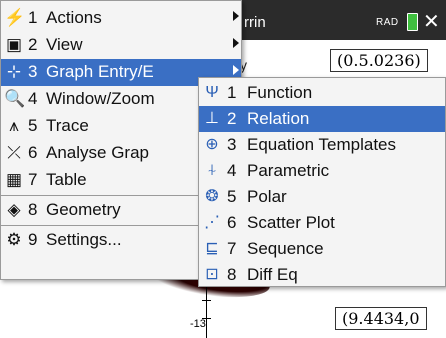 The image size is (446, 338). Describe the element at coordinates (14, 125) in the screenshot. I see `trace-icon: ⩚` at that location.